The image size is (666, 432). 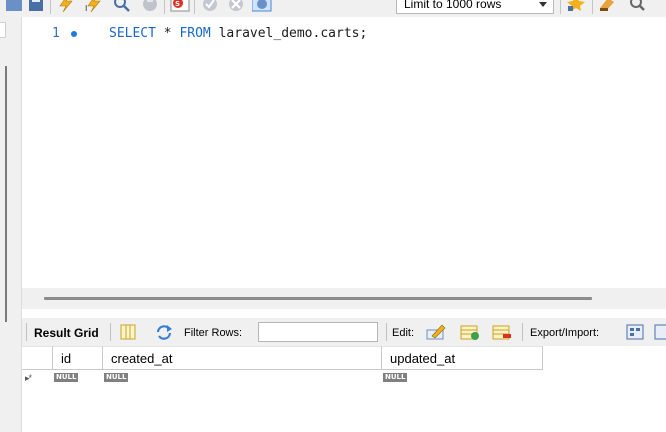 I want to click on toggle-error-icon: S, so click(x=180, y=7).